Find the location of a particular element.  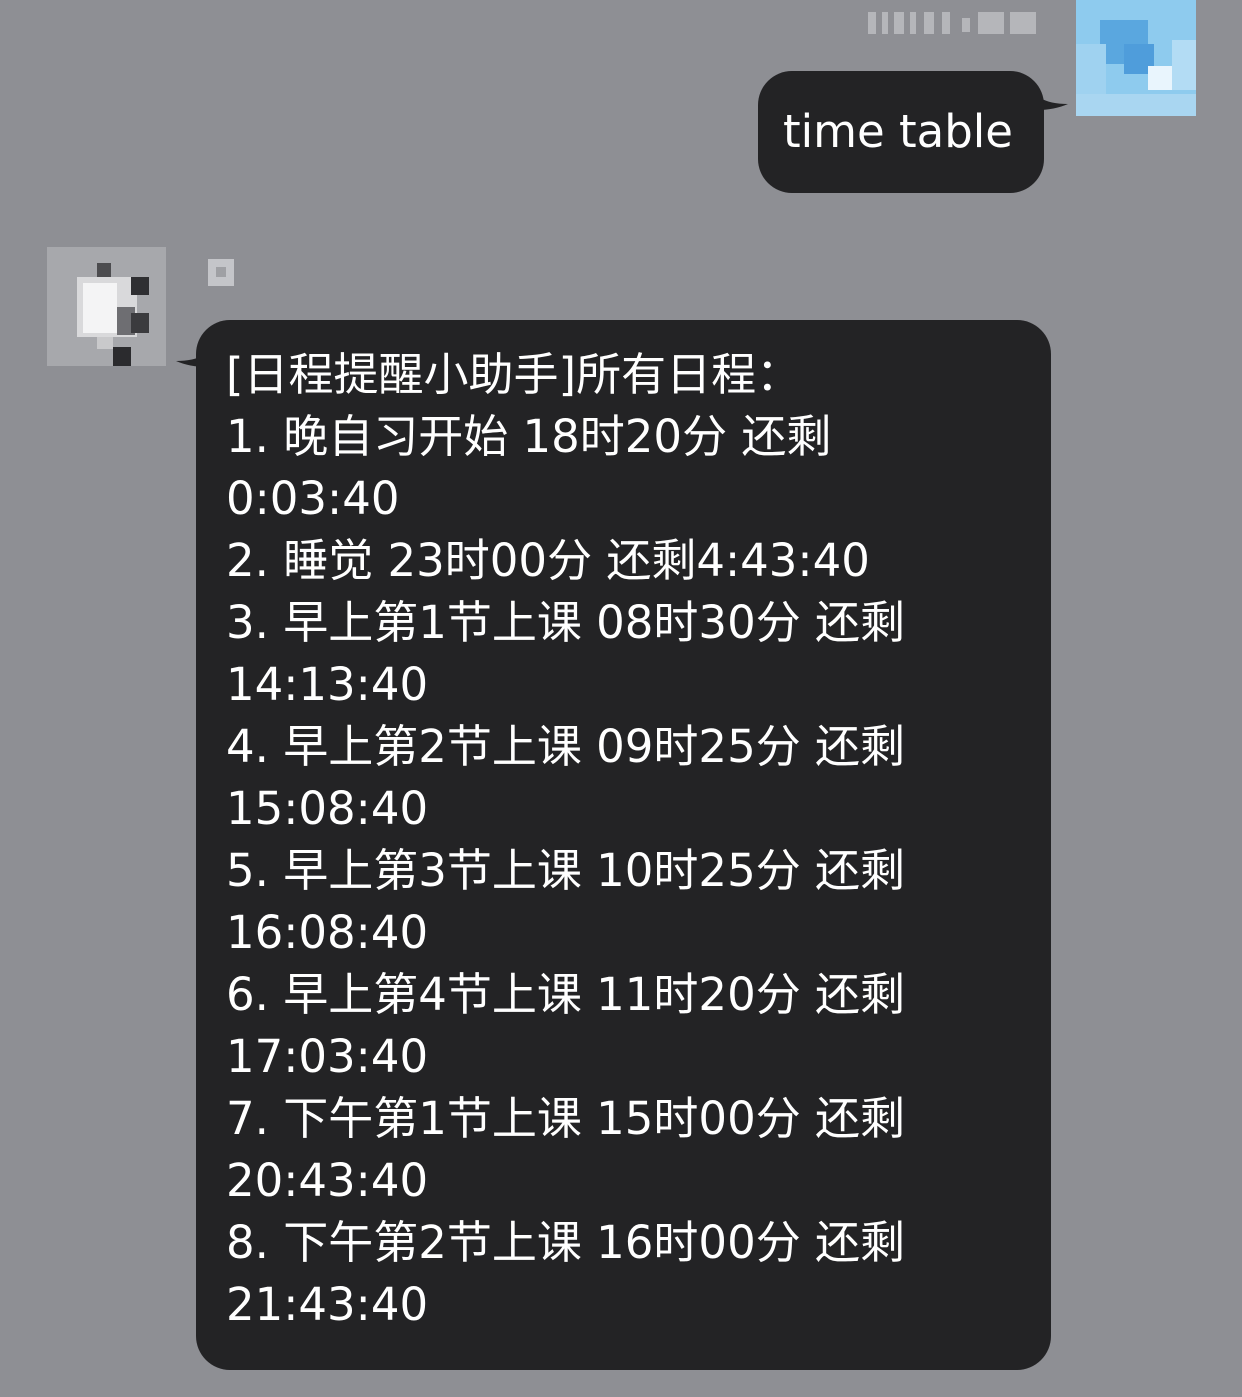

message-line: 3. 早上第1节上课 08时30分 还剩 is located at coordinates (565, 622).